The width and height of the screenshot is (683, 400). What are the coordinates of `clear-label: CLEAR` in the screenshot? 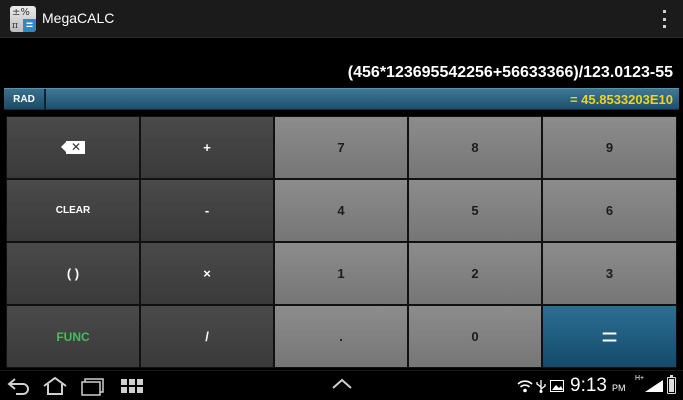 It's located at (73, 210).